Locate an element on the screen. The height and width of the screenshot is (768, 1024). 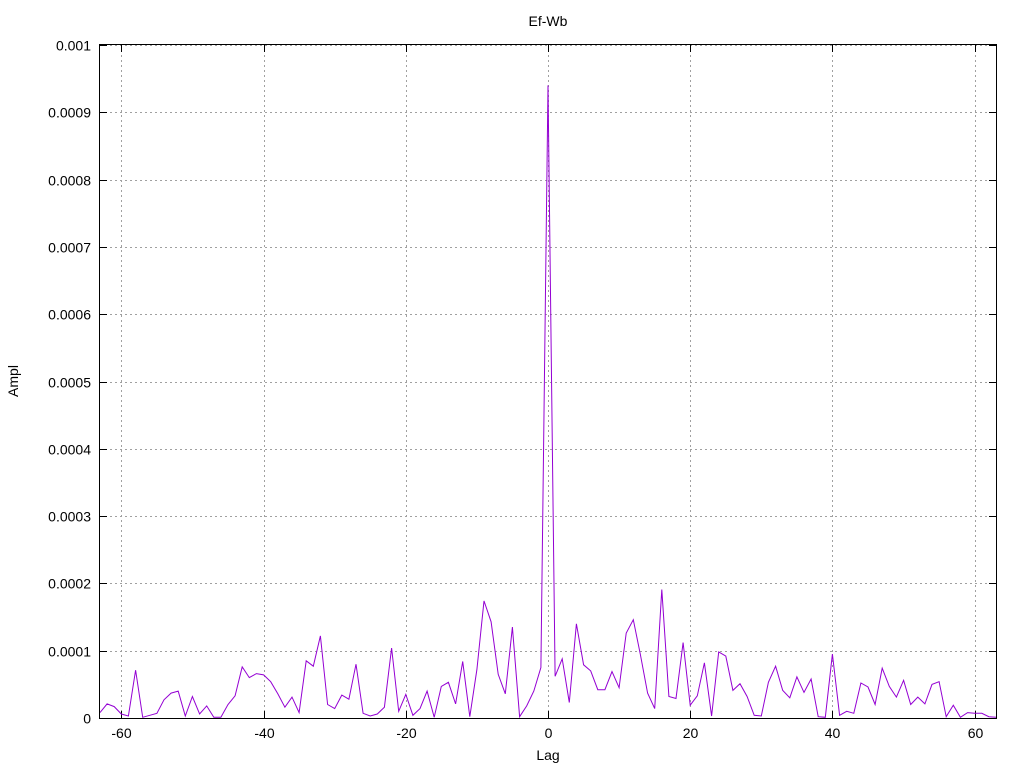
y-tick-label: 0.0009 is located at coordinates (69, 113).